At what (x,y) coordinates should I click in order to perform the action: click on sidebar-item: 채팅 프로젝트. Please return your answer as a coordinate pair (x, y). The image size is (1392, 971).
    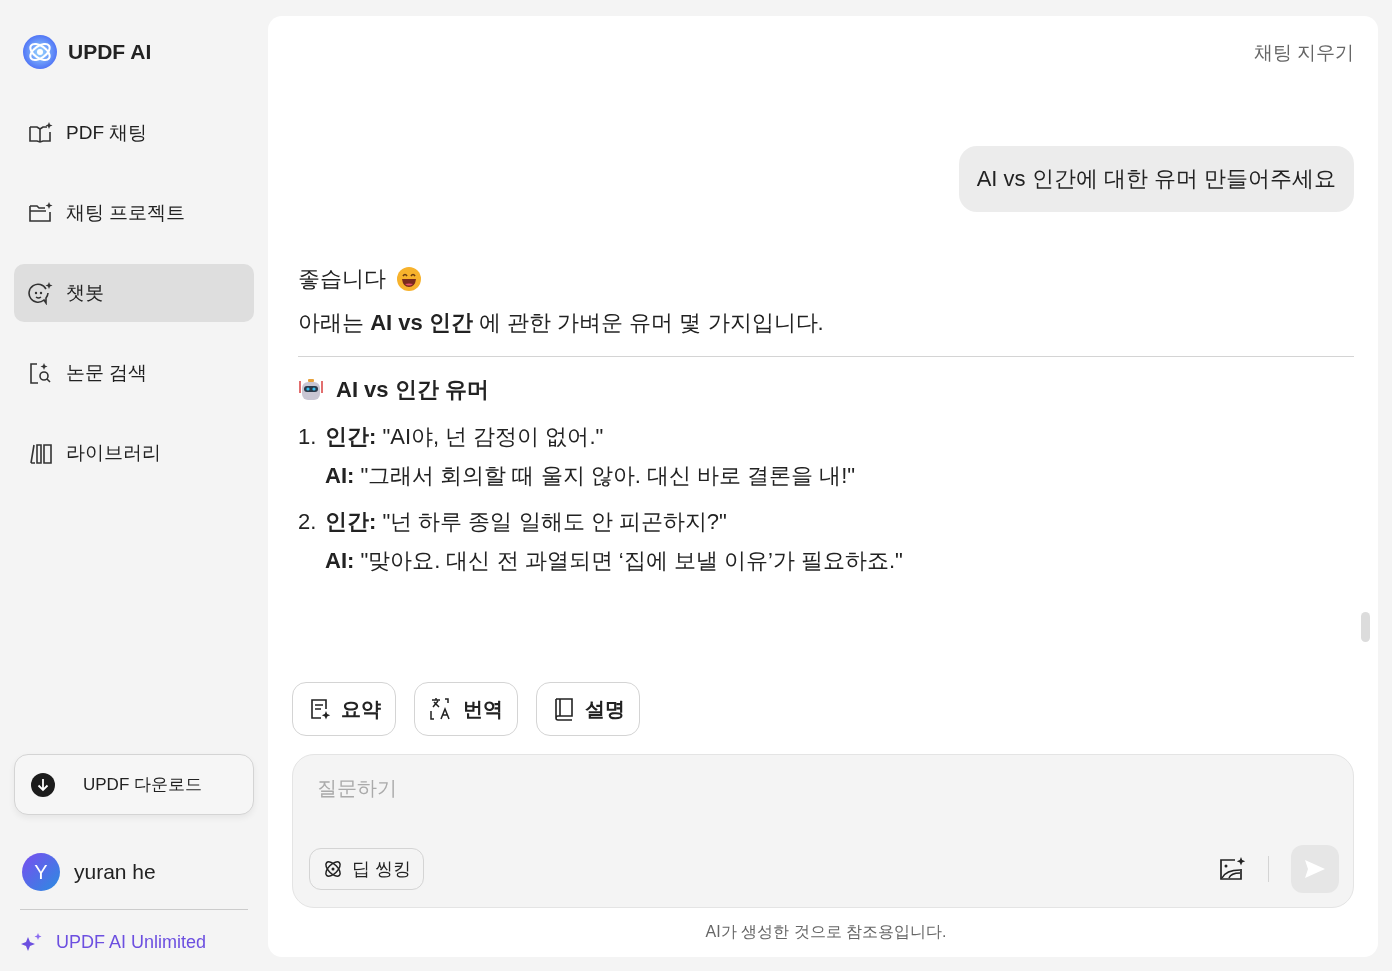
    Looking at the image, I should click on (134, 213).